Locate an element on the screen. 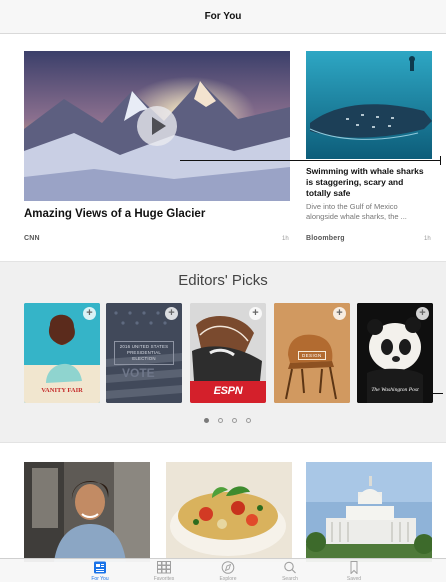 This screenshot has height=582, width=446. tab-favorites: Favorites is located at coordinates (164, 570).